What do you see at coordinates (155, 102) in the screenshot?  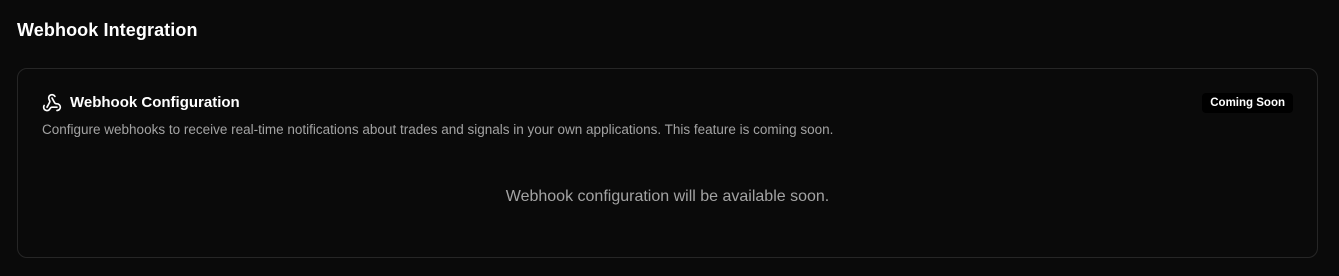 I see `card-title: Webhook Configuration` at bounding box center [155, 102].